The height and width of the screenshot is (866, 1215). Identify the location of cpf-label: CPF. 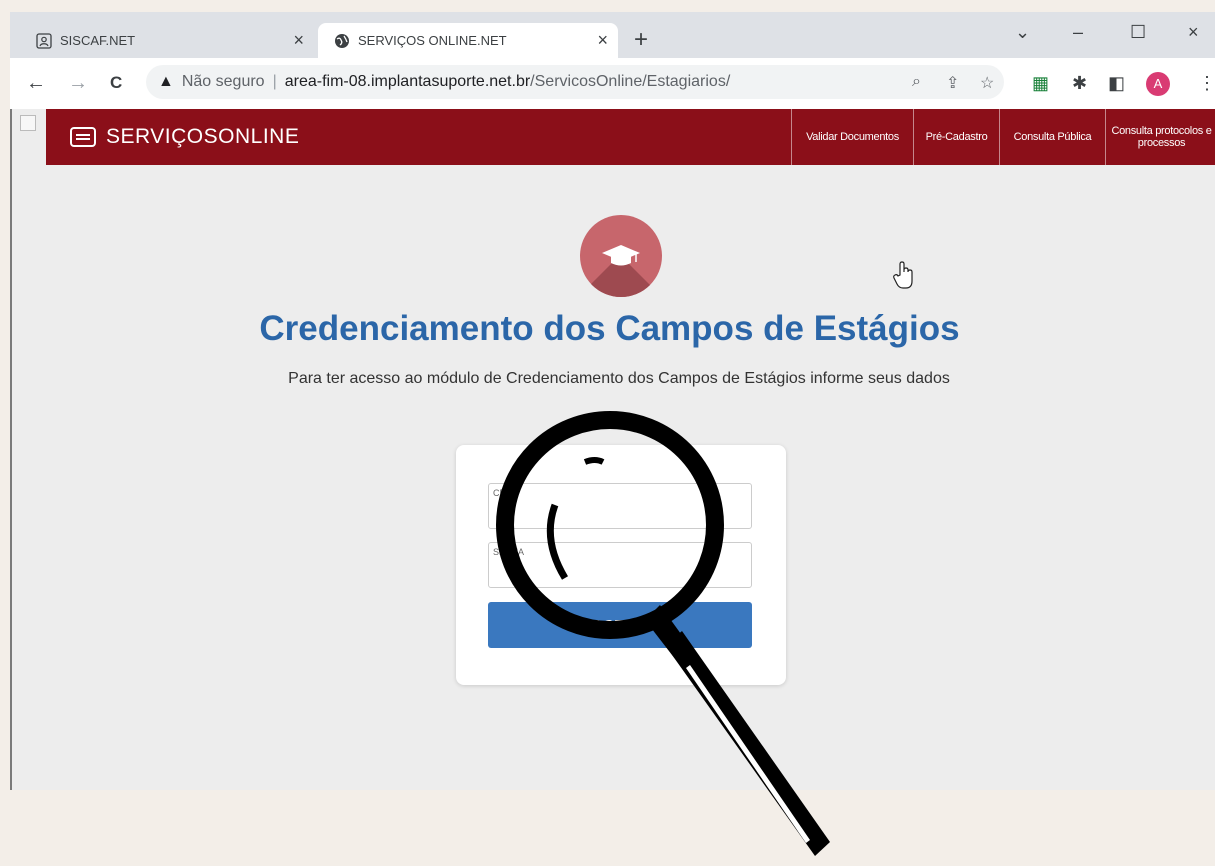
(502, 493).